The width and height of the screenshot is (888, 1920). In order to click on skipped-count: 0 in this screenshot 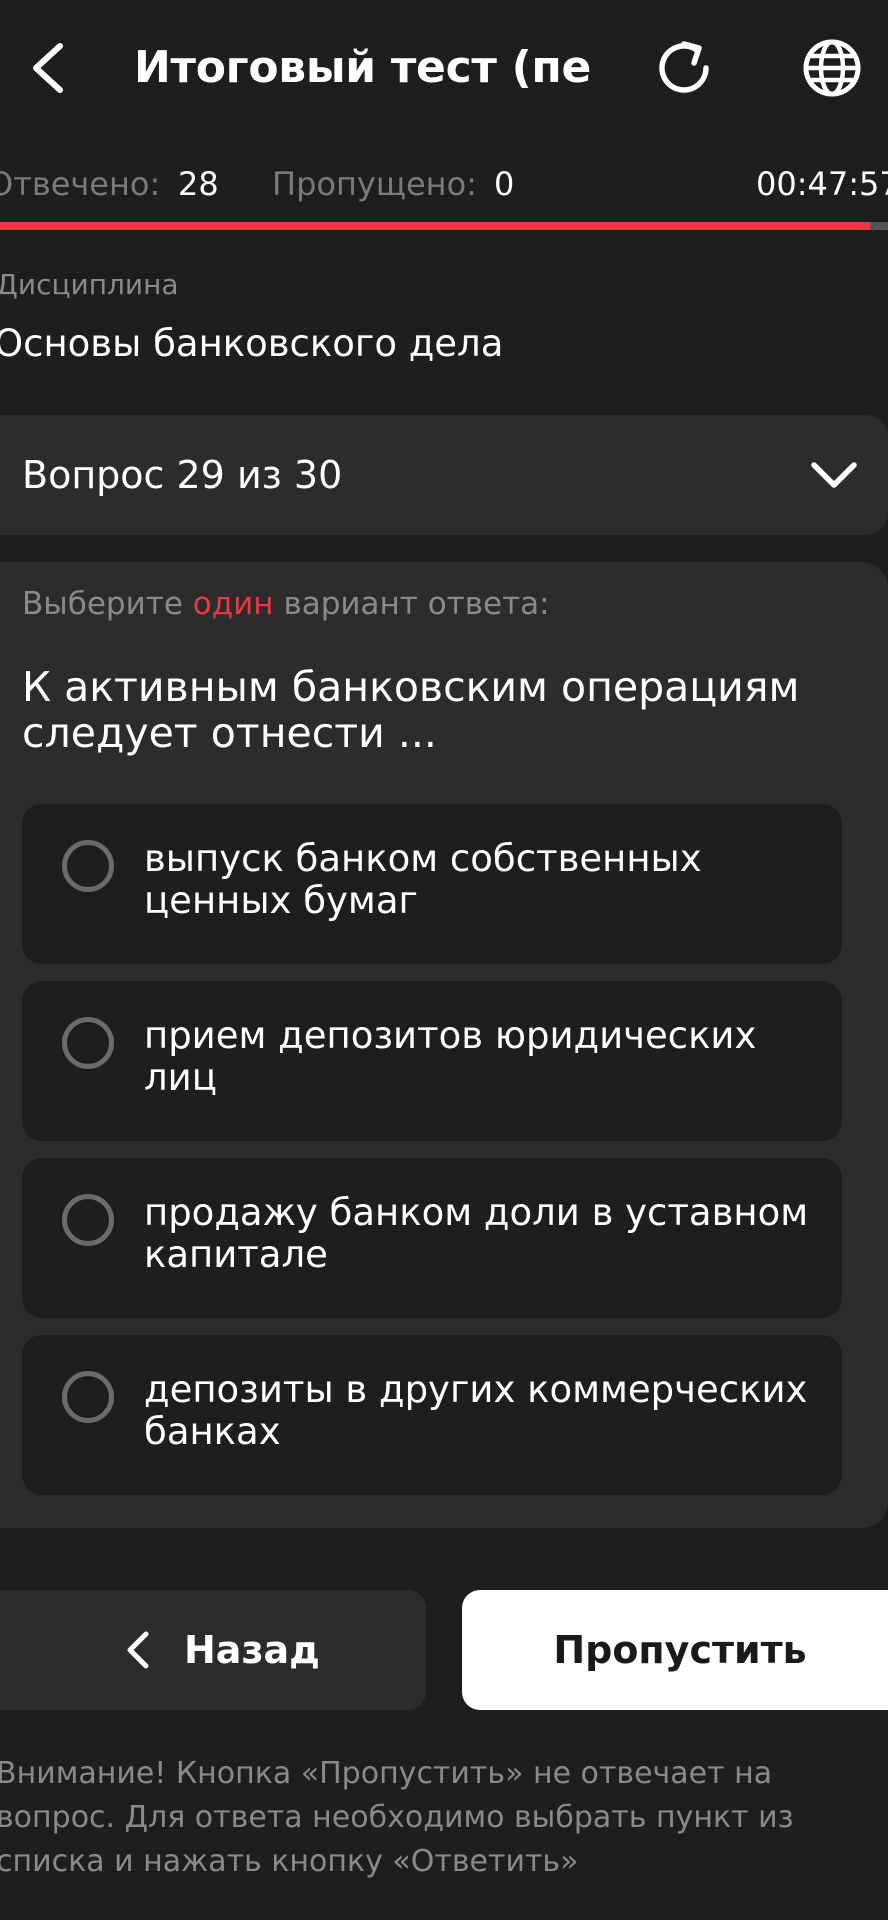, I will do `click(504, 184)`.